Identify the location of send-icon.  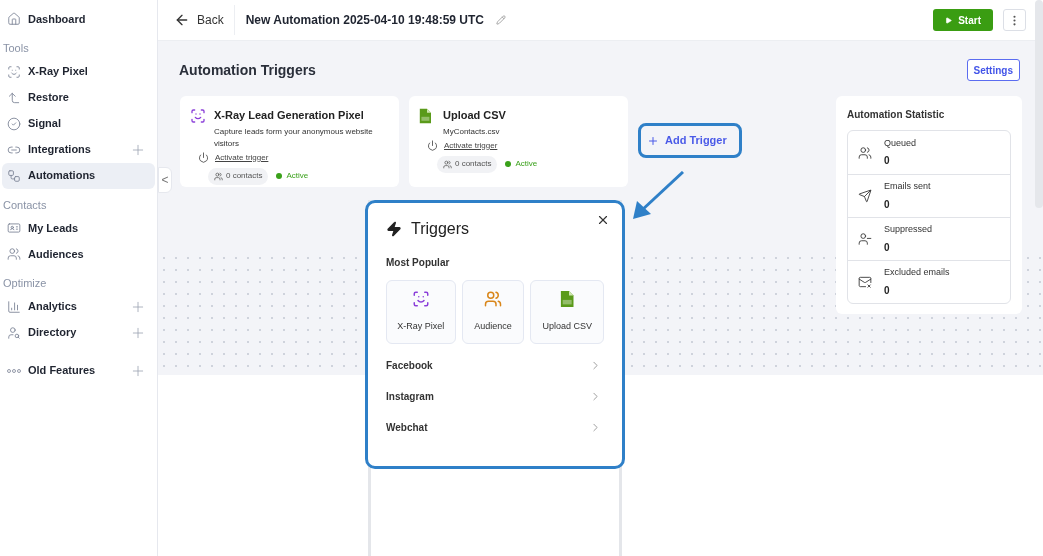
(865, 196).